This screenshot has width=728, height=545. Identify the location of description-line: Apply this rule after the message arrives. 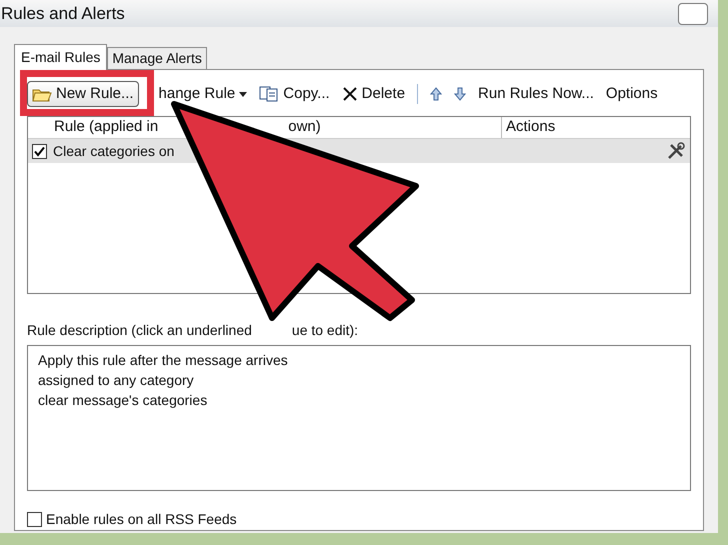
(163, 360).